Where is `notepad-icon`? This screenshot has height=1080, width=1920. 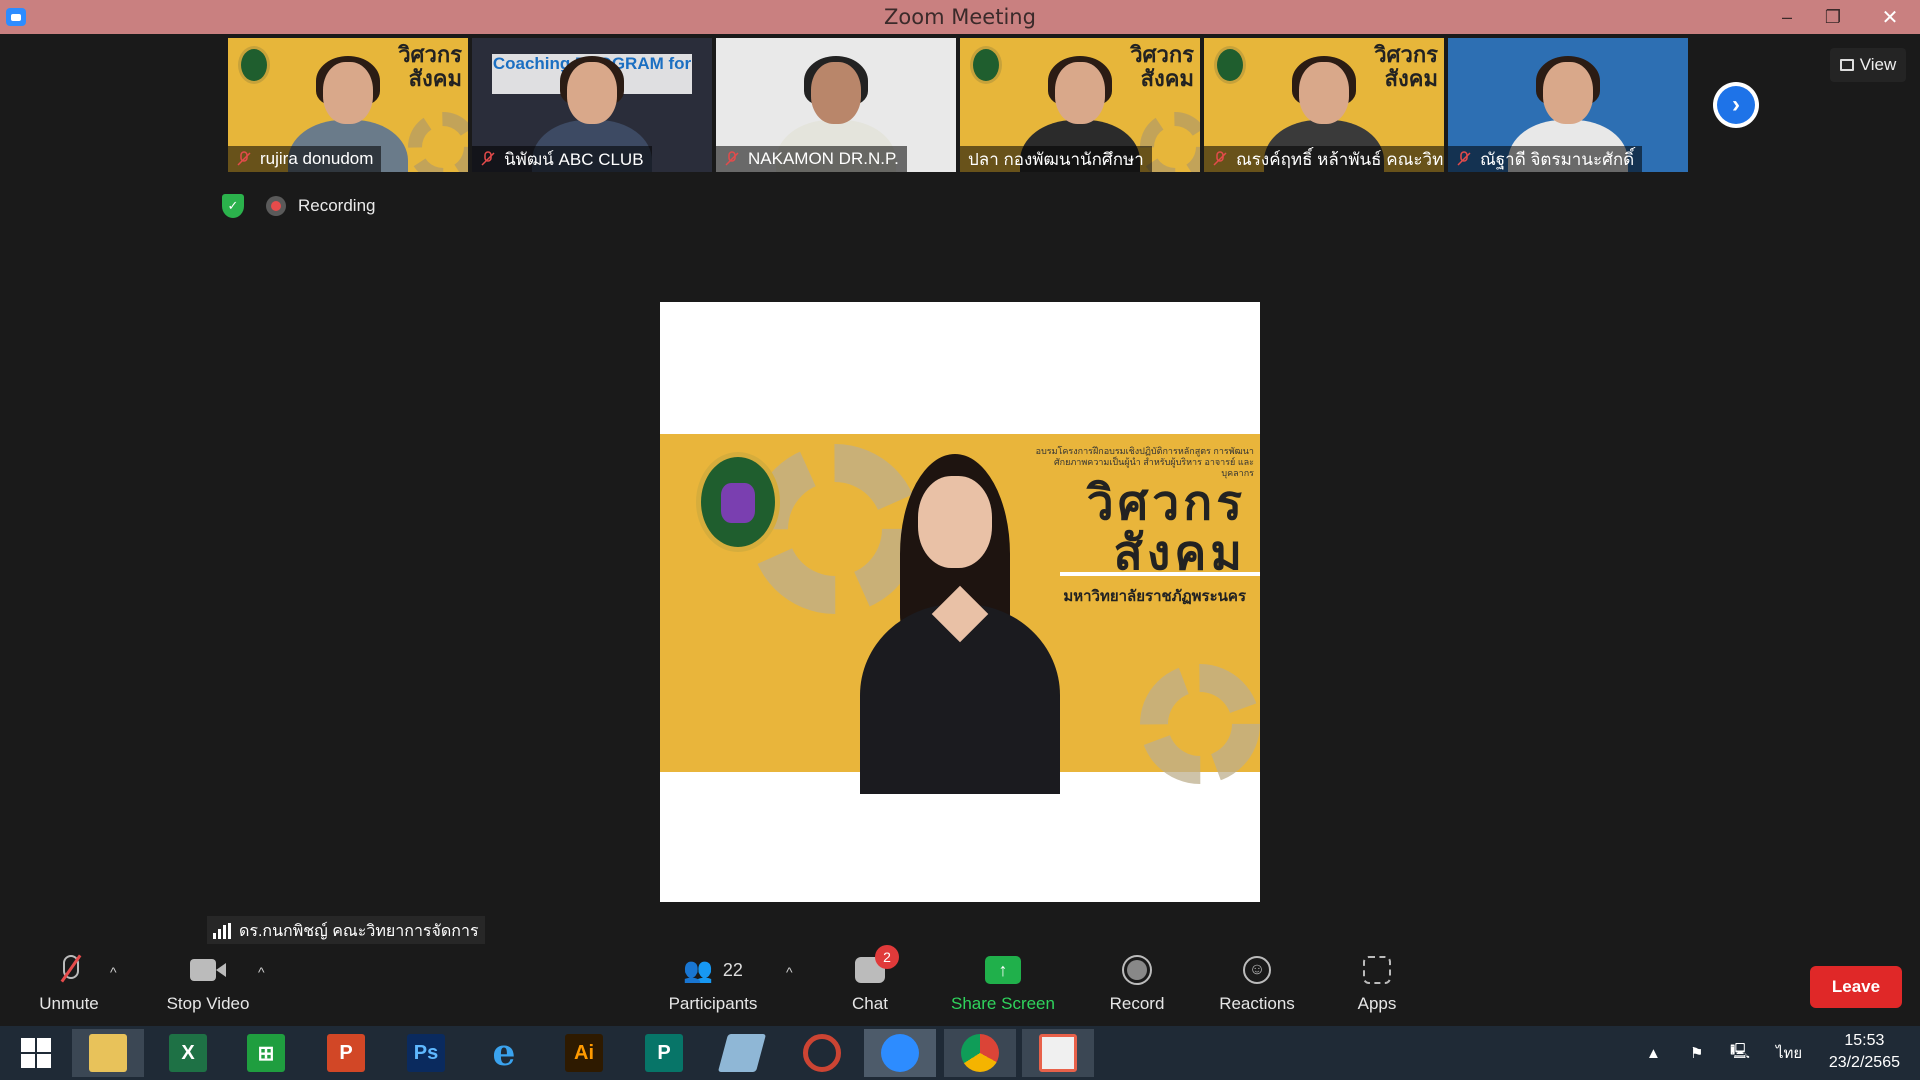 notepad-icon is located at coordinates (742, 1053).